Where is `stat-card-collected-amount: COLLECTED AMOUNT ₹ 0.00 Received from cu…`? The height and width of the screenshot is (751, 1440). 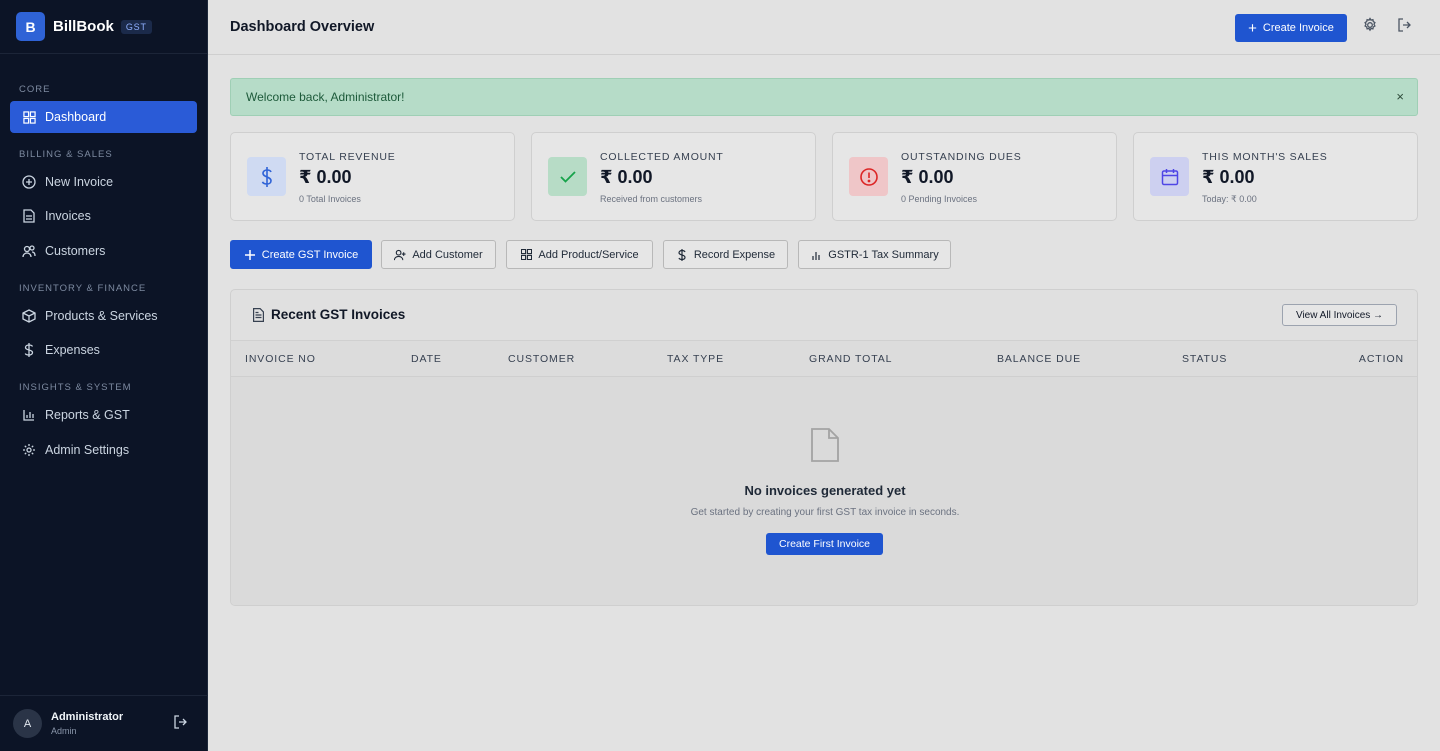
stat-card-collected-amount: COLLECTED AMOUNT ₹ 0.00 Received from cu… is located at coordinates (673, 176).